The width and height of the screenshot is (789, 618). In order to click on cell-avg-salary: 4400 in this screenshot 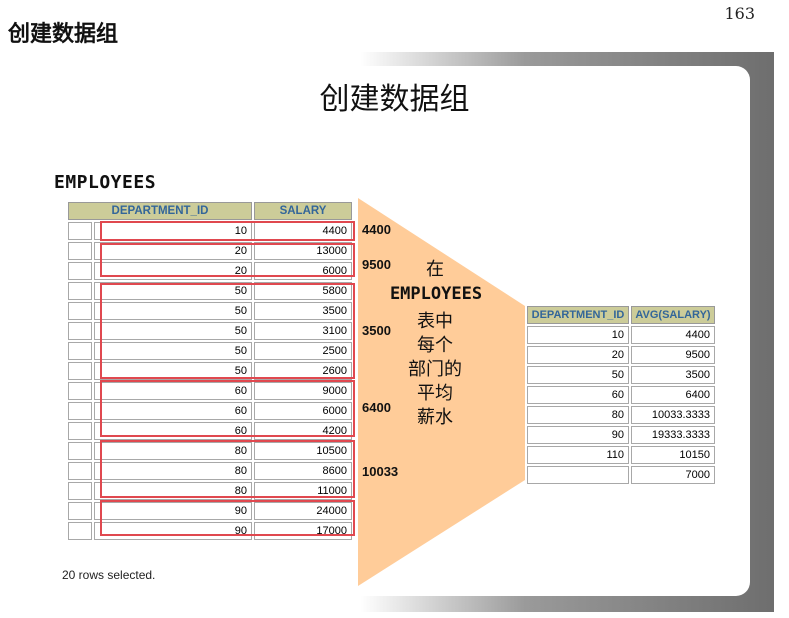, I will do `click(673, 335)`.